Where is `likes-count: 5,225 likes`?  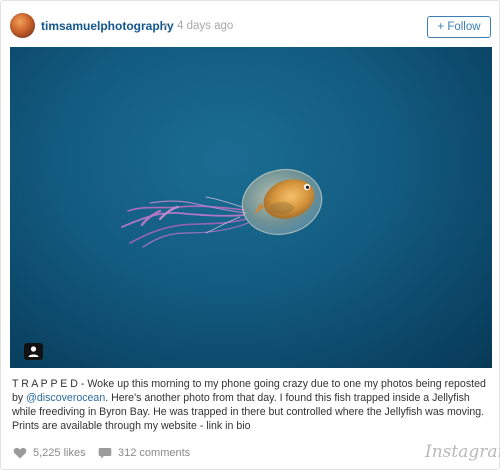 likes-count: 5,225 likes is located at coordinates (49, 453).